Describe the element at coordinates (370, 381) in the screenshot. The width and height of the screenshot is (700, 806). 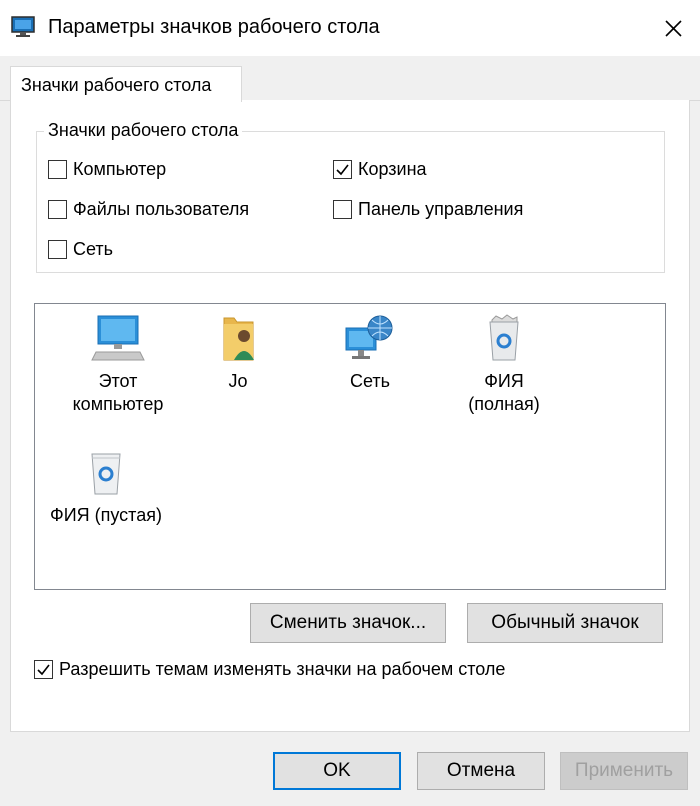
I see `icon-label: Сеть` at that location.